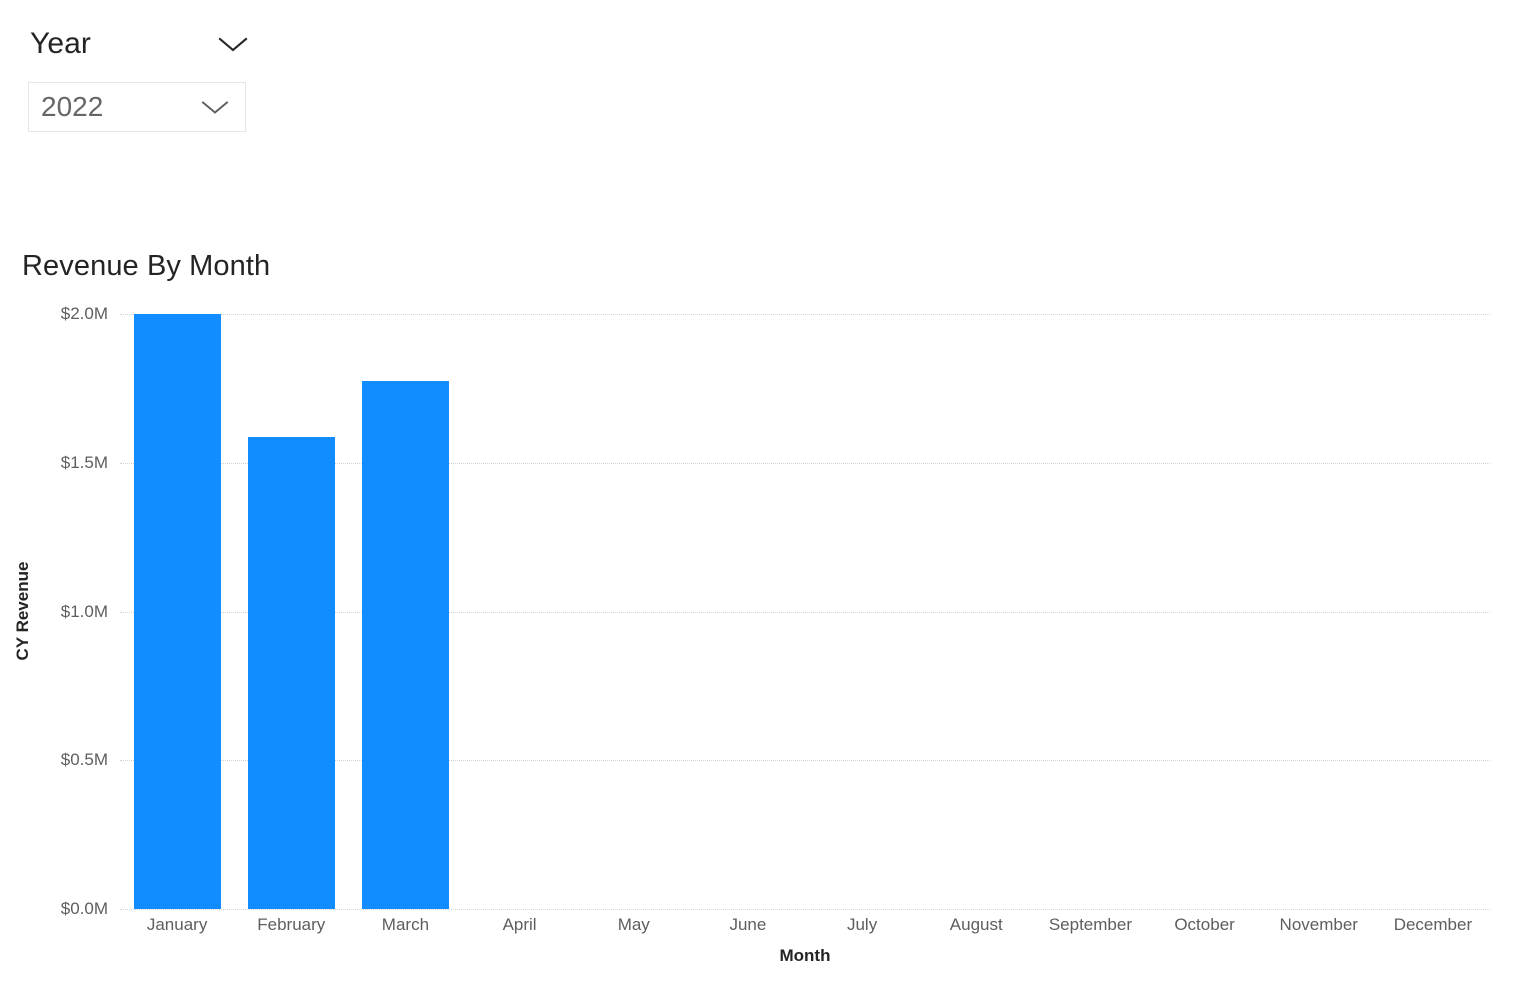  What do you see at coordinates (405, 925) in the screenshot?
I see `x-axis-label-march: March` at bounding box center [405, 925].